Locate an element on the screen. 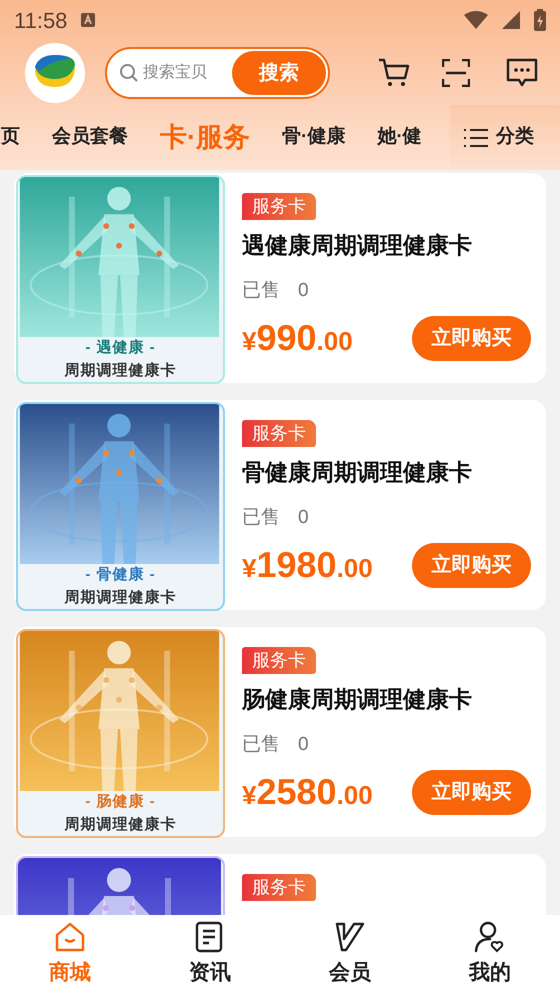  nav-tab: 我的 is located at coordinates (490, 955).